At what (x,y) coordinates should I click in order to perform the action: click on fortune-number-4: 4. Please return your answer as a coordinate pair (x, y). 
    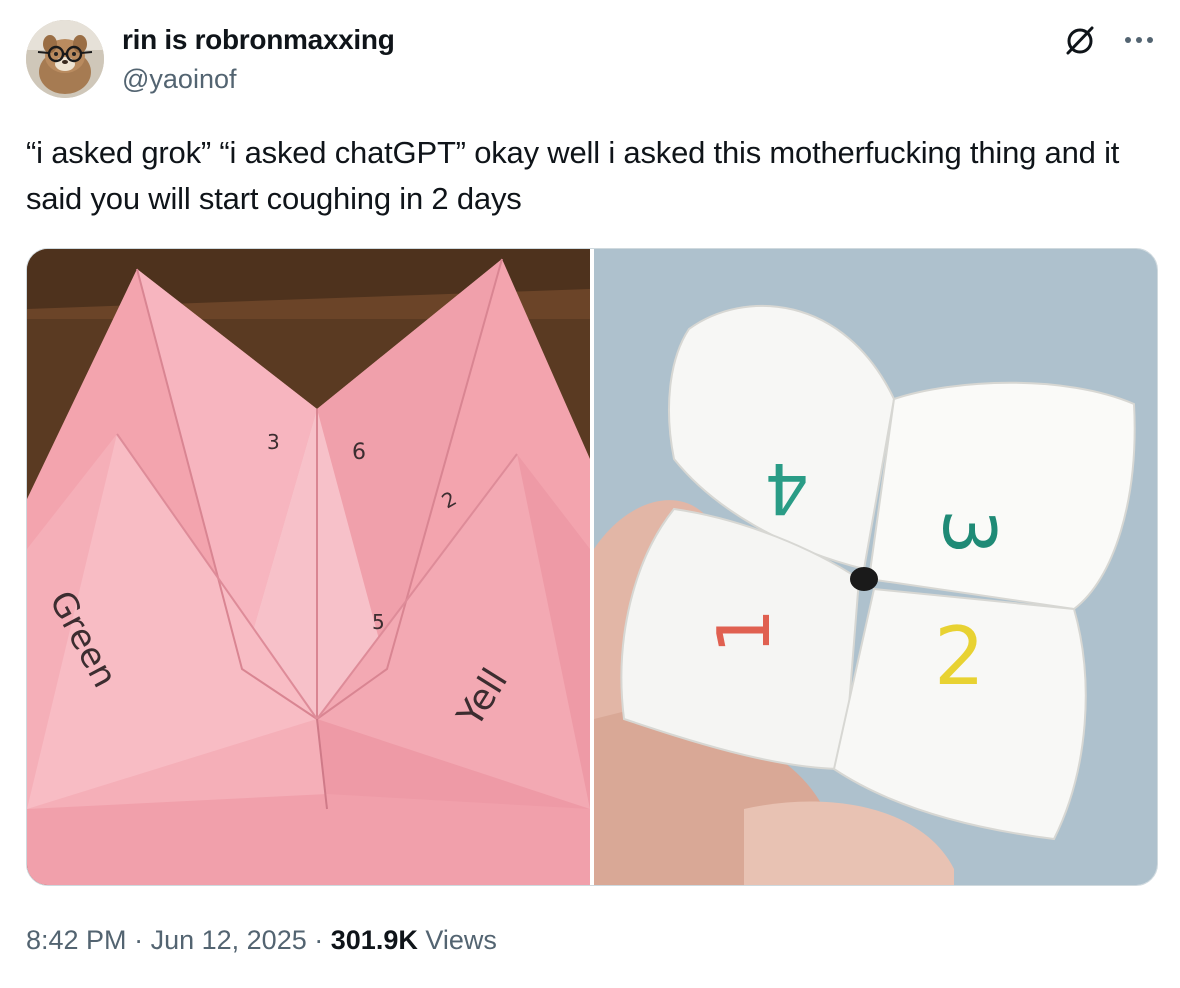
    Looking at the image, I should click on (786, 488).